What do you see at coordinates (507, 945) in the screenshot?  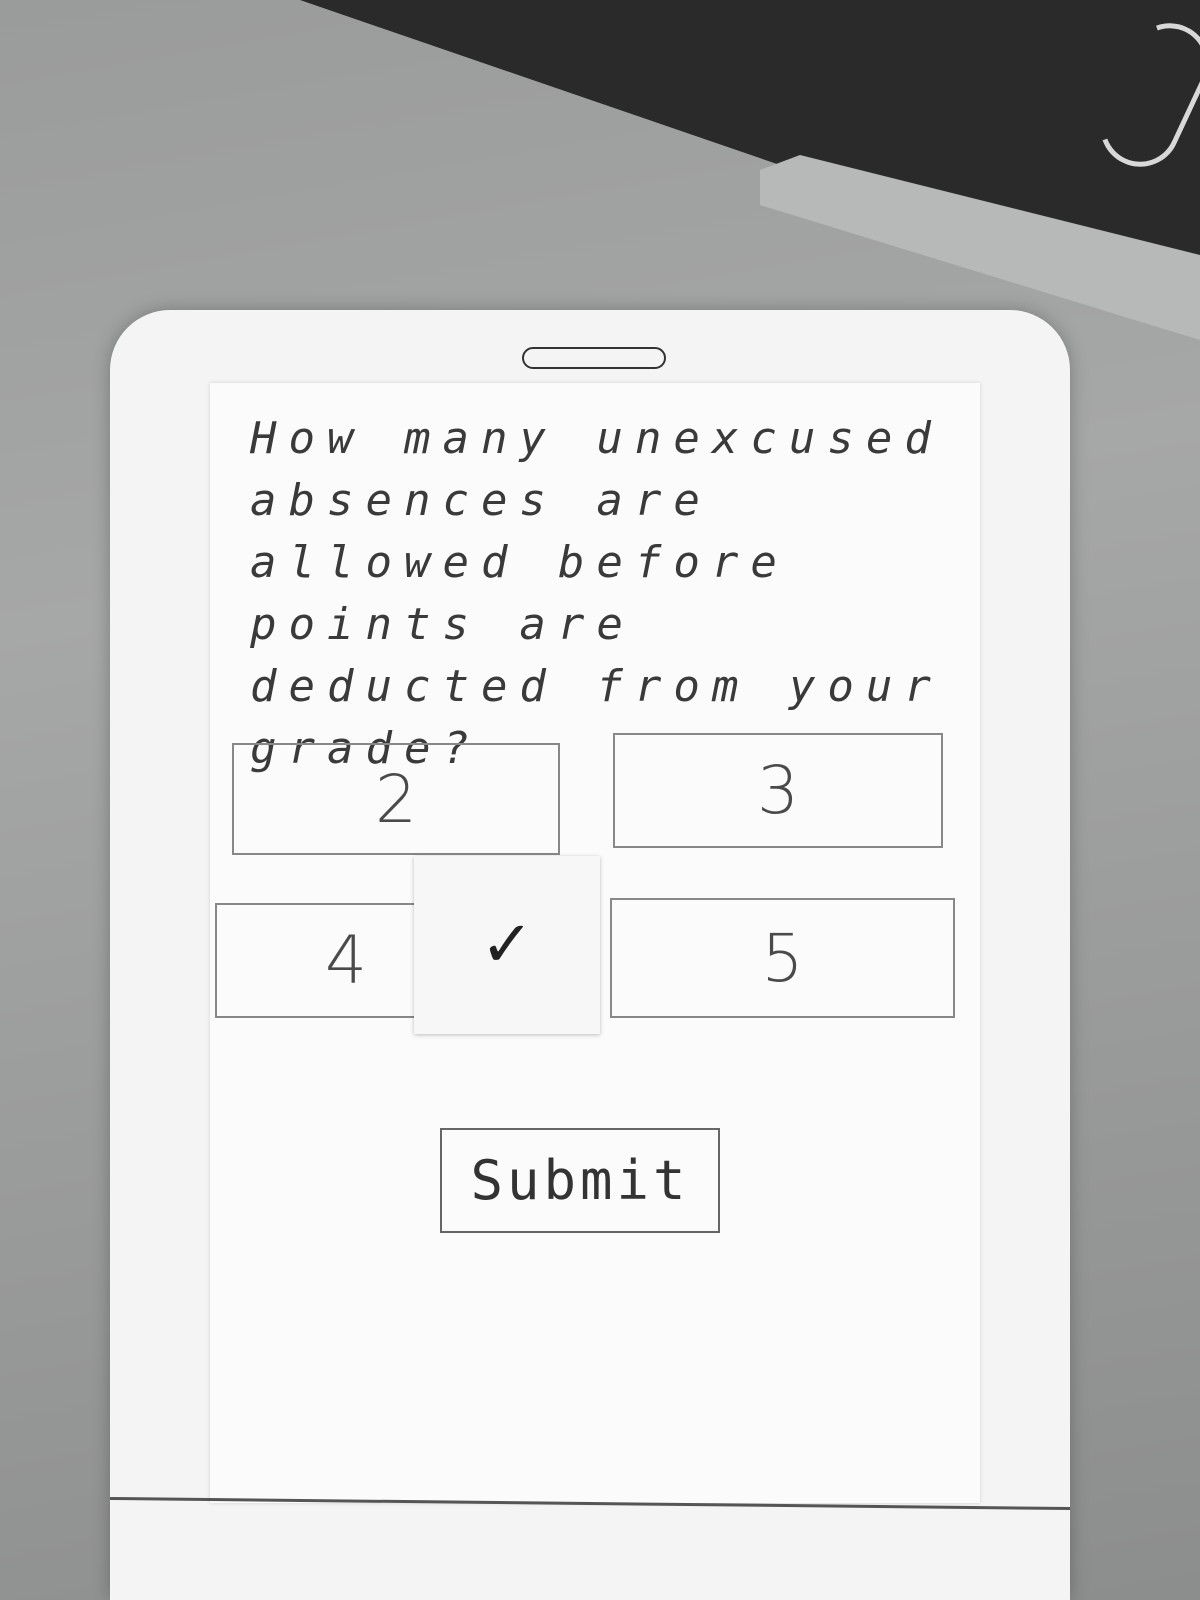 I see `checkmark-icon: ✓` at bounding box center [507, 945].